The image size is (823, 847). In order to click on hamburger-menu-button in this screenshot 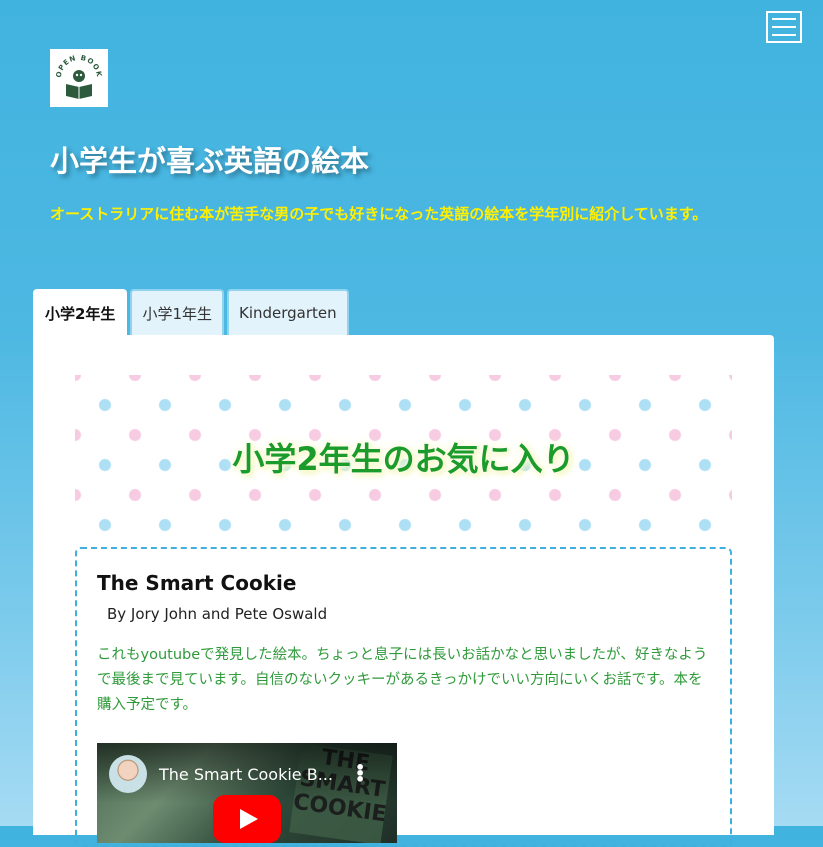, I will do `click(784, 27)`.